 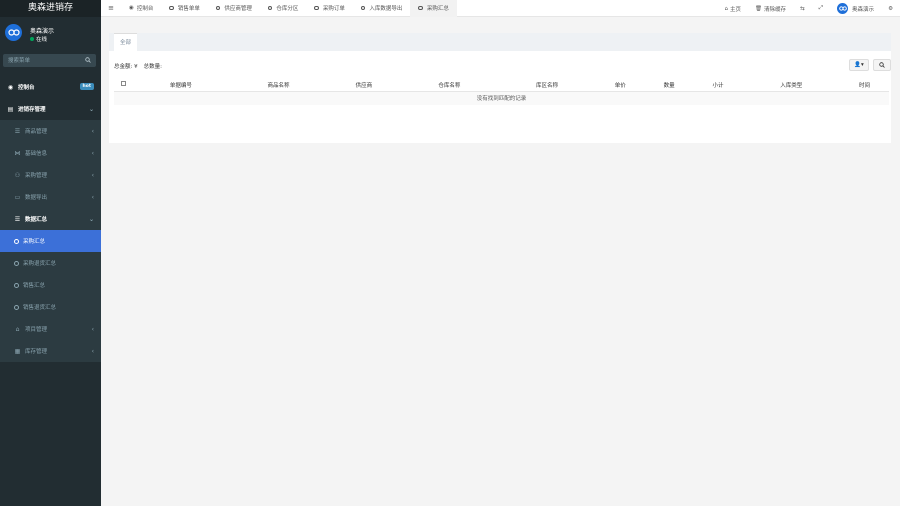 I want to click on clear-cache-button: 🗑 清除缓存, so click(x=770, y=9).